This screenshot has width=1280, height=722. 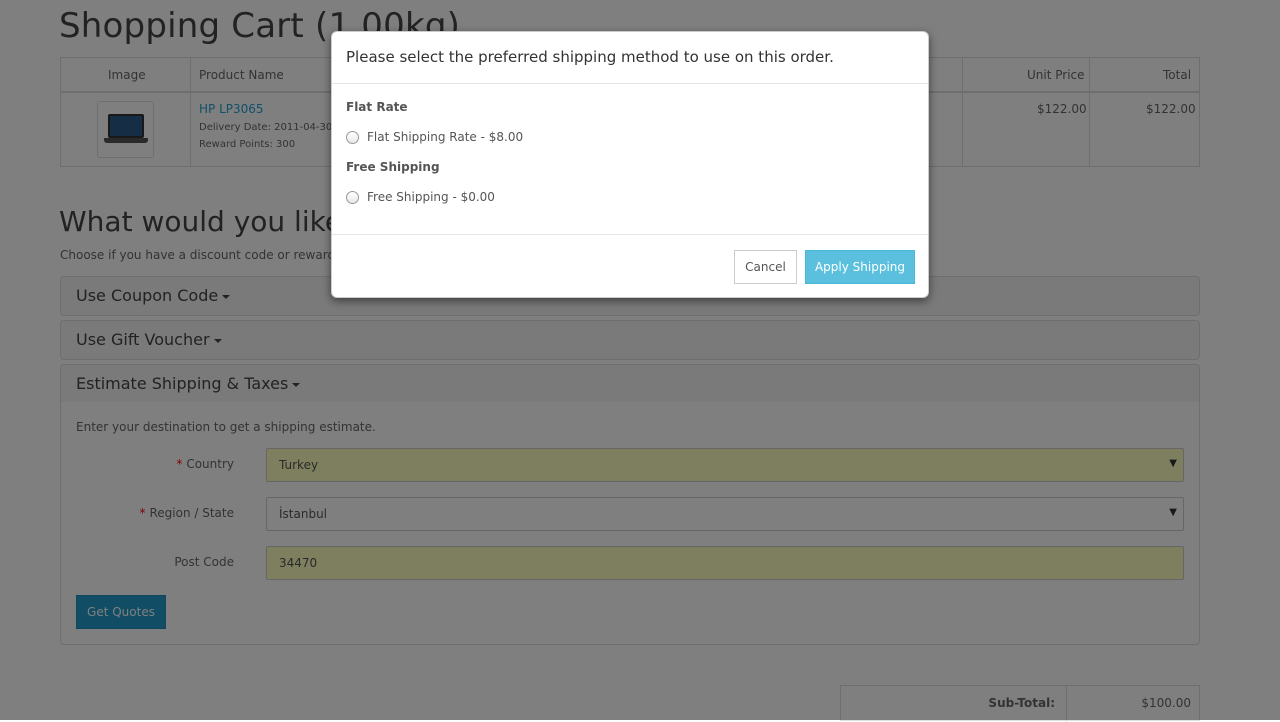 I want to click on apply-shipping-button: Apply Shipping, so click(x=860, y=267).